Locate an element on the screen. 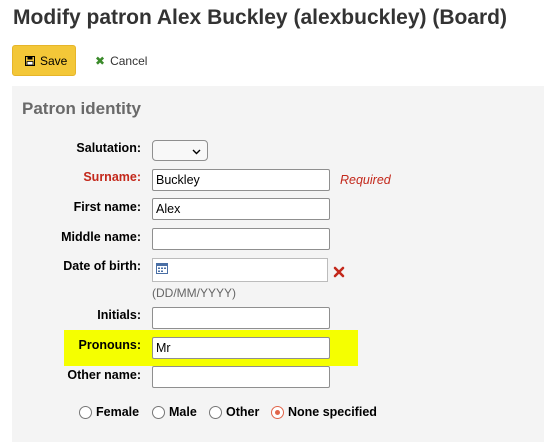 The image size is (544, 442). gender-other-radio is located at coordinates (215, 412).